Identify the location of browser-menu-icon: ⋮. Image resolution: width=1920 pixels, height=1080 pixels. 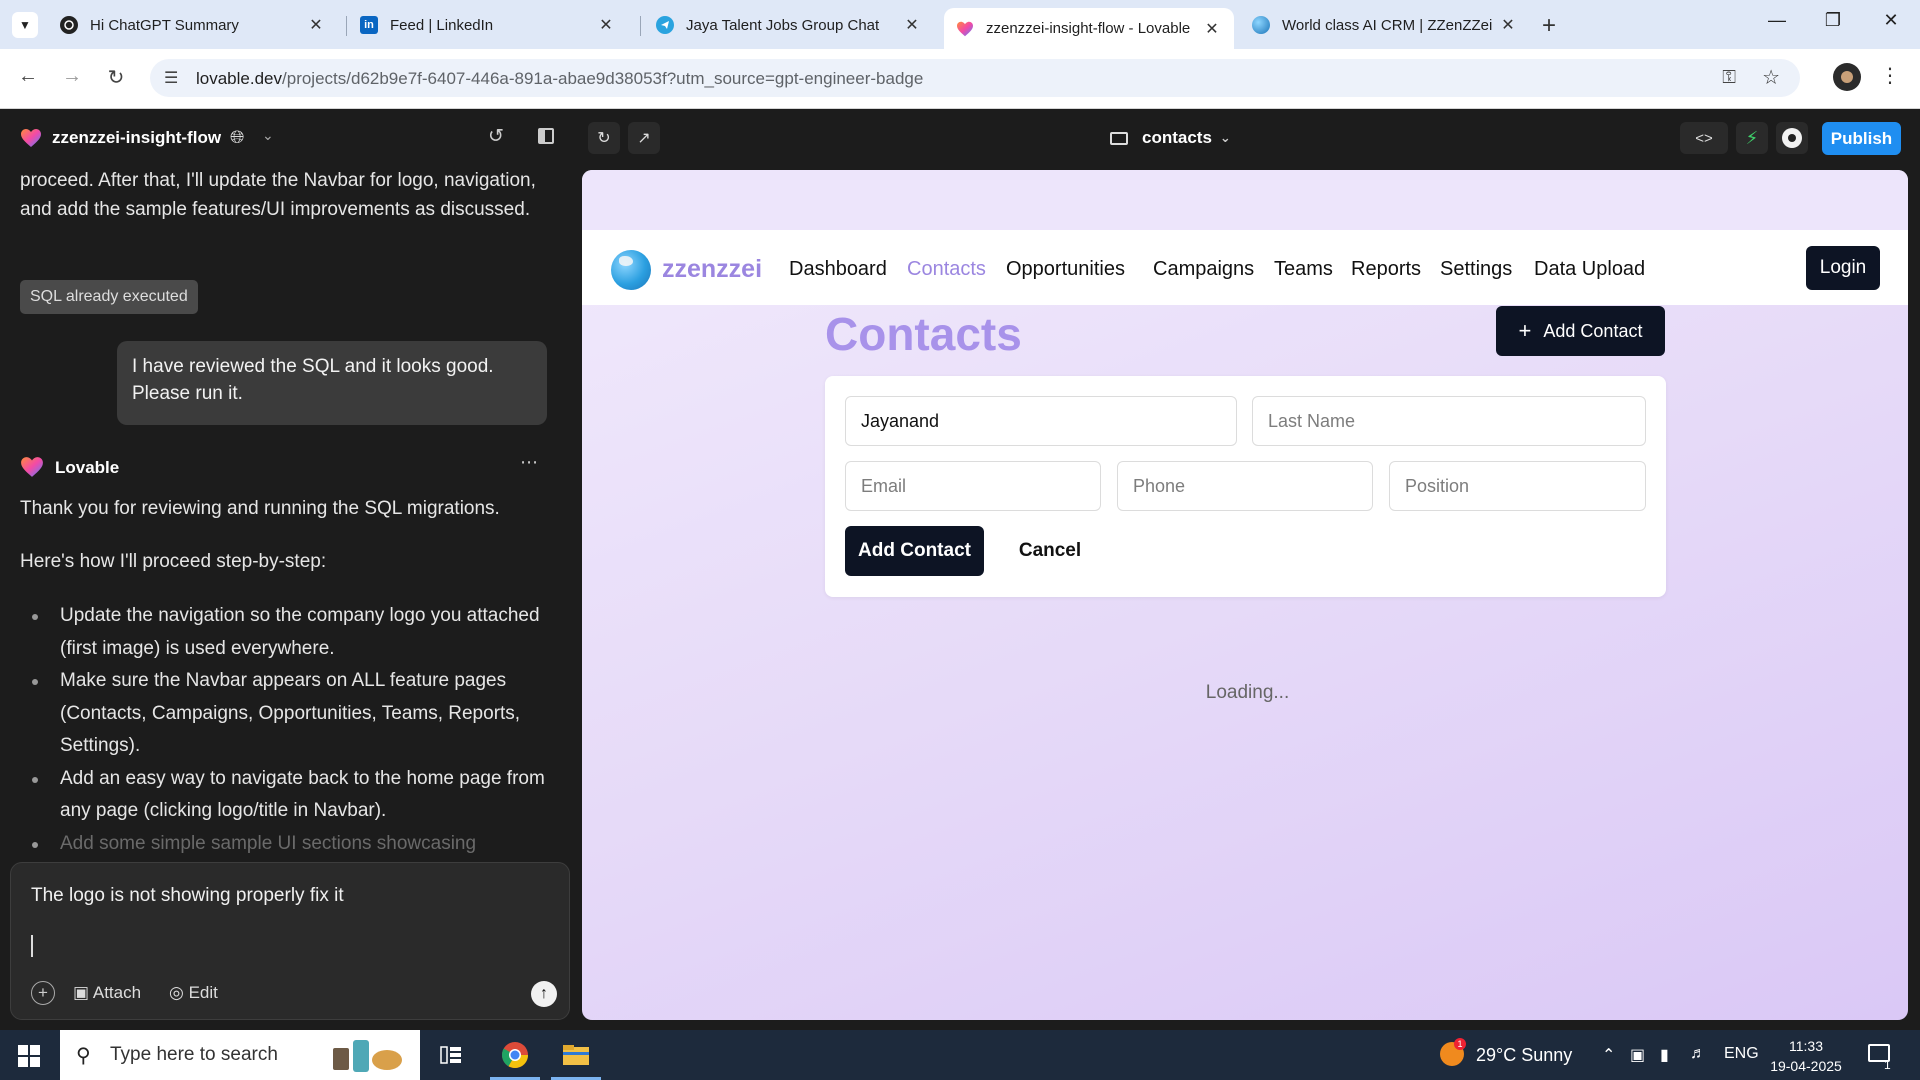
(1890, 75).